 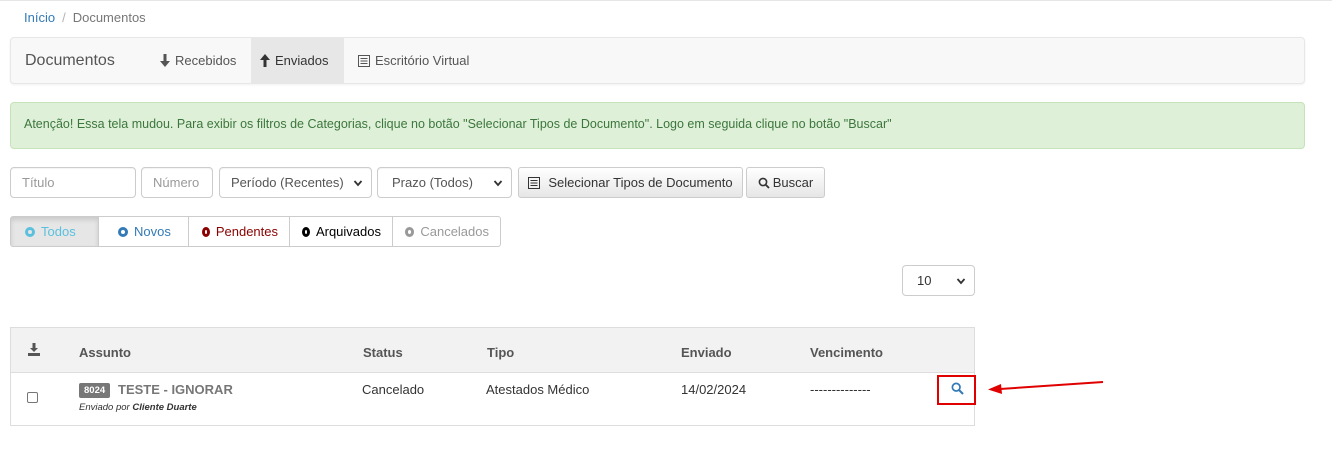 I want to click on number-input: Número, so click(x=177, y=182).